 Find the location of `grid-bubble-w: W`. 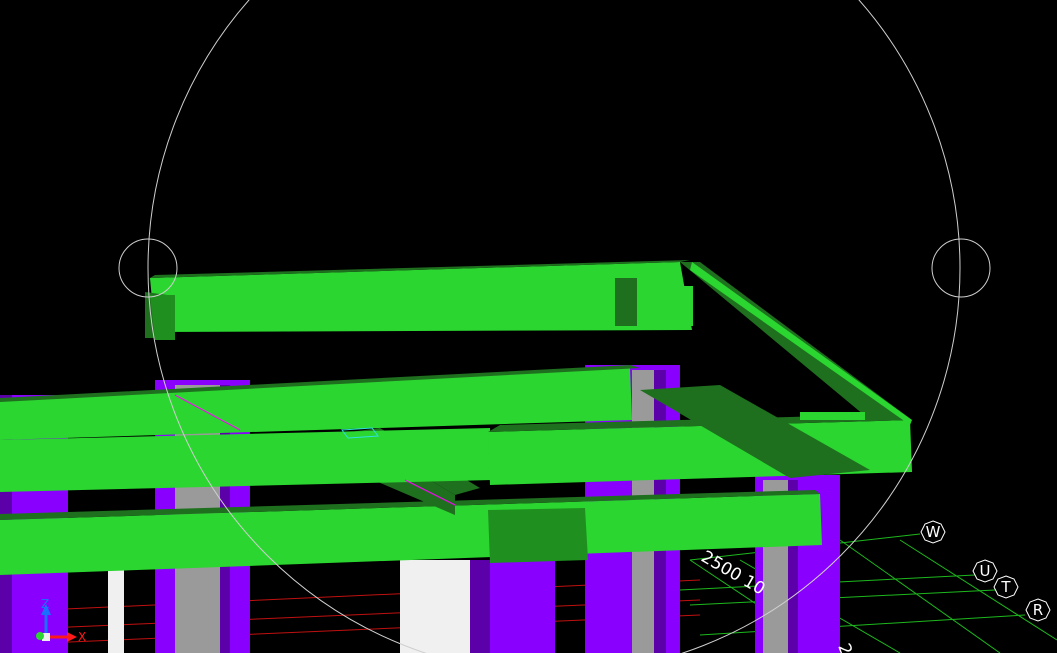

grid-bubble-w: W is located at coordinates (933, 532).